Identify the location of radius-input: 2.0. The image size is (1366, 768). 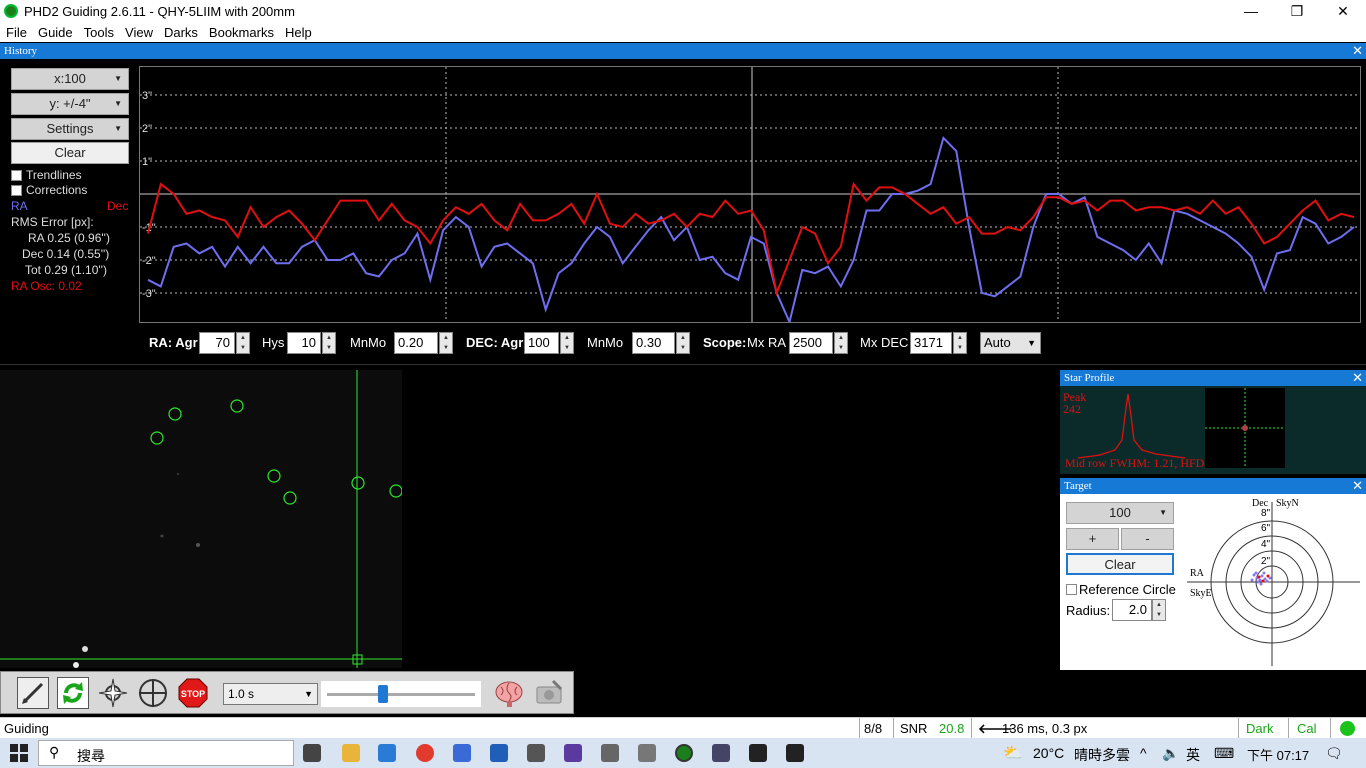
(1132, 610).